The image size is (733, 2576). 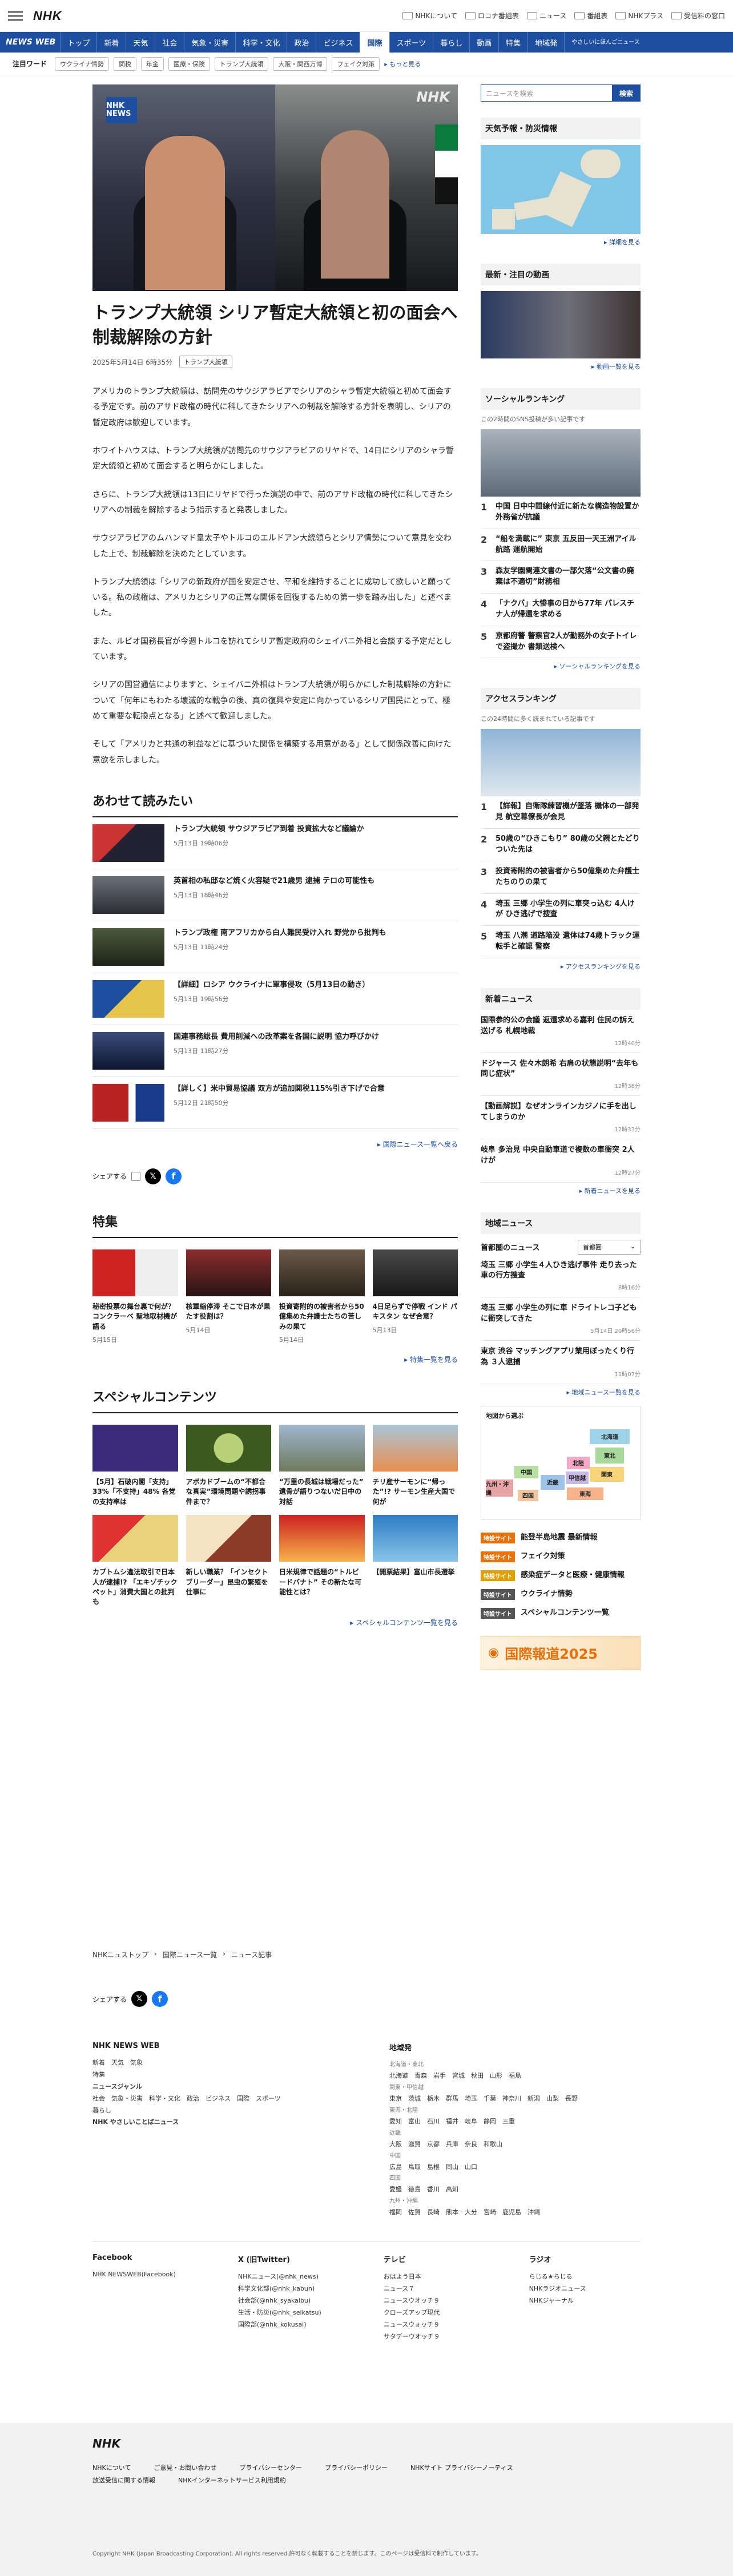 I want to click on nav-item: 科学・文化, so click(x=261, y=43).